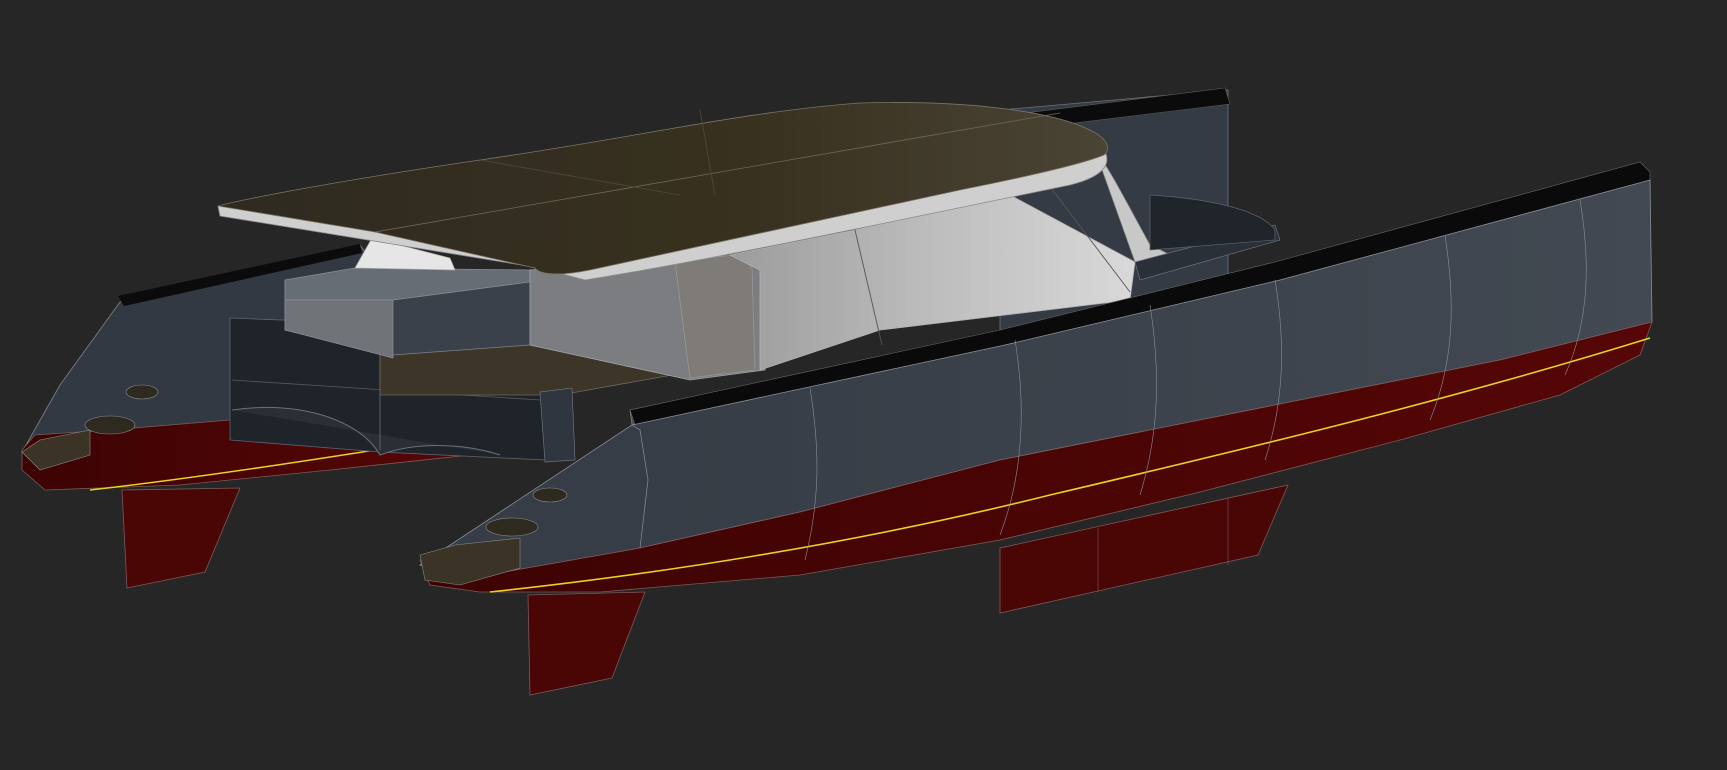 The image size is (1727, 770). I want to click on port-hull-skeg, so click(181, 538).